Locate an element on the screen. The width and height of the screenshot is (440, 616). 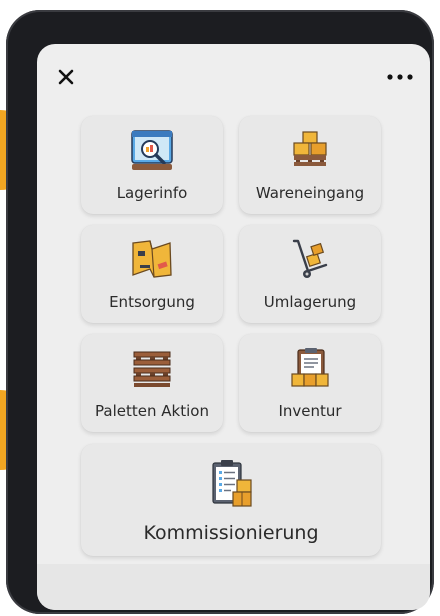
screen-bottom-bar is located at coordinates (233, 587).